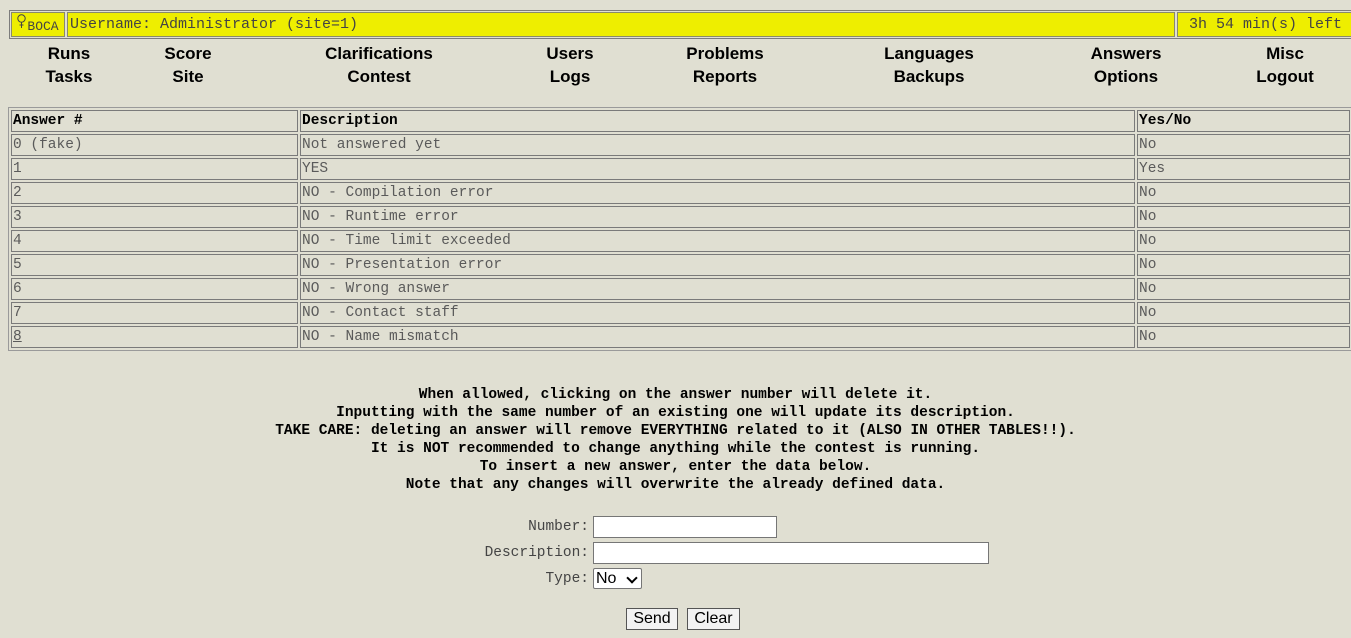 The height and width of the screenshot is (638, 1351). I want to click on table-row: 3 NO - Runtime error No, so click(680, 217).